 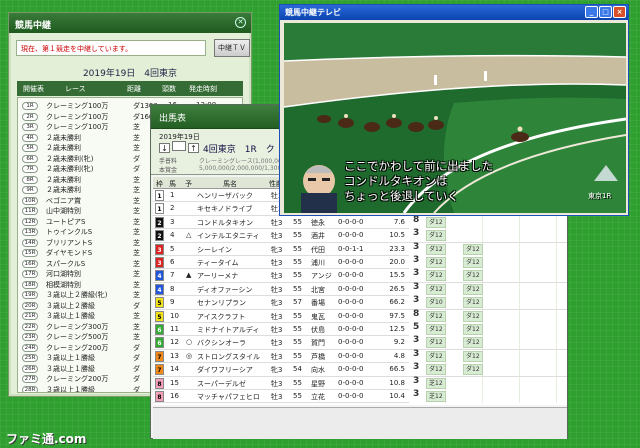 What do you see at coordinates (240, 22) in the screenshot?
I see `close-icon: ✕` at bounding box center [240, 22].